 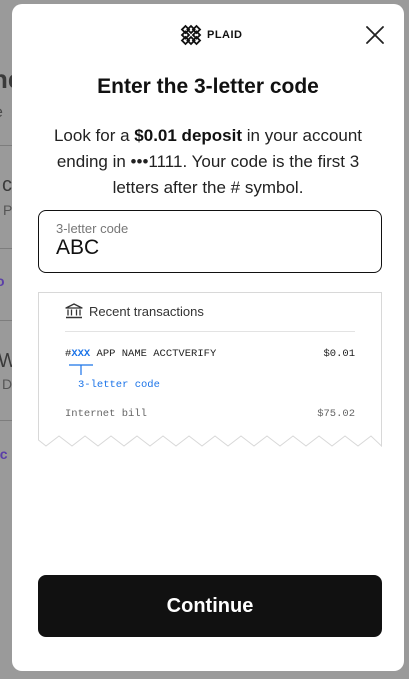 What do you see at coordinates (106, 414) in the screenshot?
I see `transaction-description: Internet bill` at bounding box center [106, 414].